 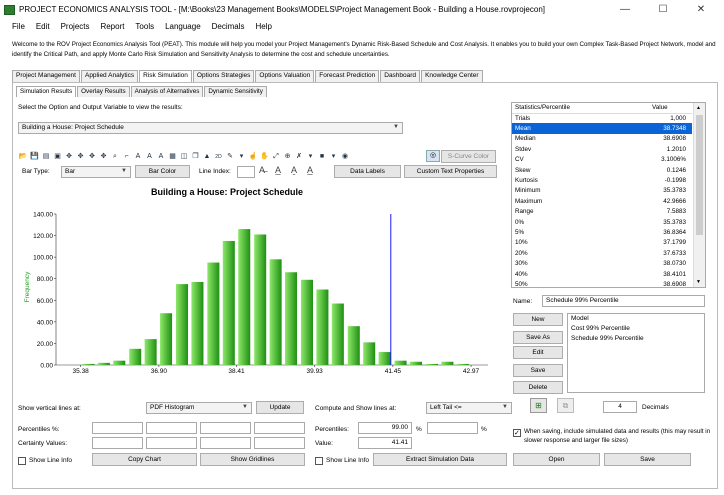 What do you see at coordinates (538, 387) in the screenshot?
I see `delete-button: Delete` at bounding box center [538, 387].